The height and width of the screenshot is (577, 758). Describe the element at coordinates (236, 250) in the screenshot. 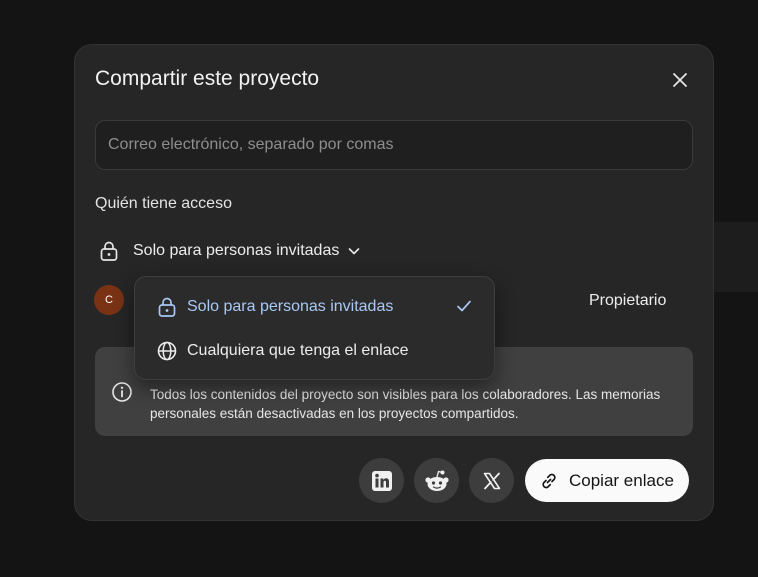

I see `access-selector-label: Solo para personas invitadas` at that location.